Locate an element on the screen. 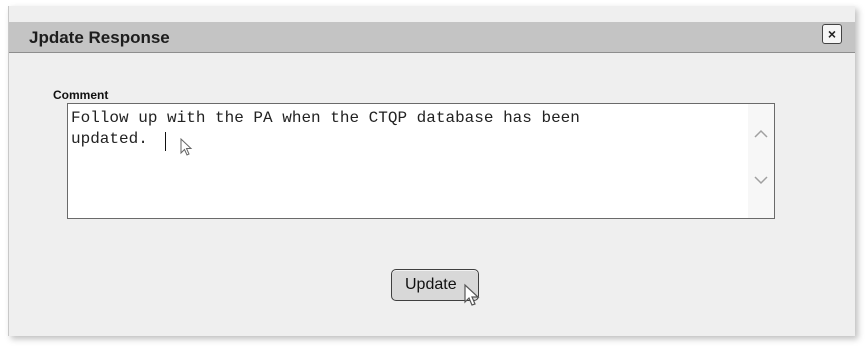 The width and height of the screenshot is (865, 347). comment-scrollbar is located at coordinates (761, 161).